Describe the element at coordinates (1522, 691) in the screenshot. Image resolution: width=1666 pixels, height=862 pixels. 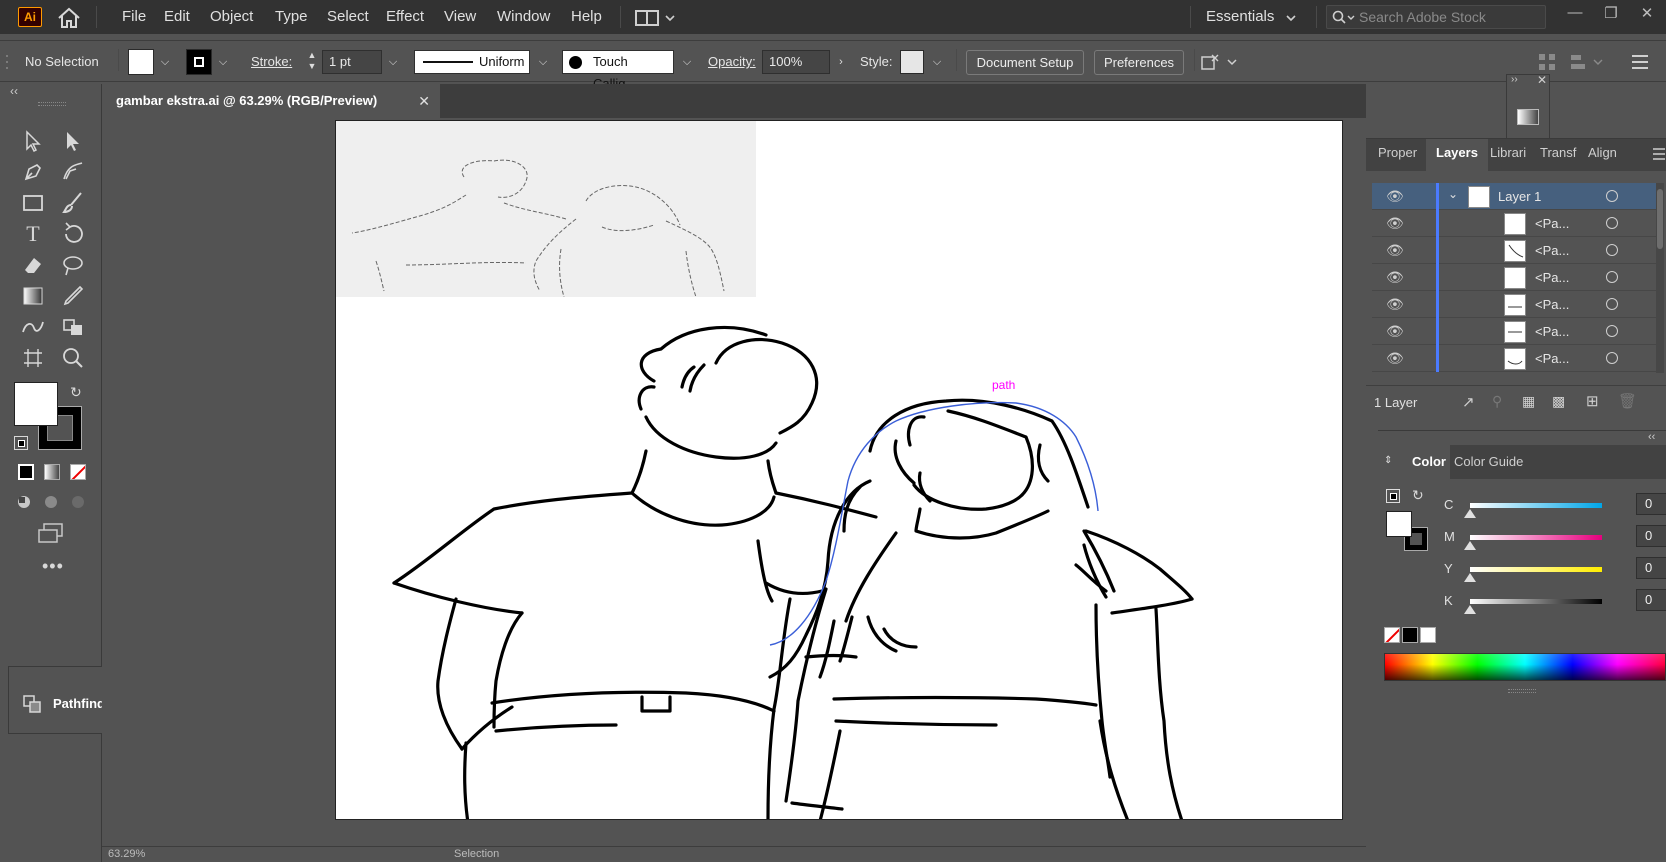
I see `panel-resize-grip` at that location.